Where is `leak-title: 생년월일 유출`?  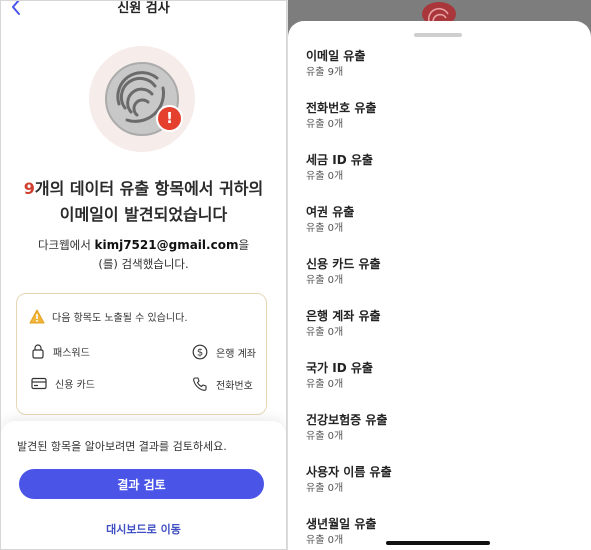
leak-title: 생년월일 유출 is located at coordinates (341, 524).